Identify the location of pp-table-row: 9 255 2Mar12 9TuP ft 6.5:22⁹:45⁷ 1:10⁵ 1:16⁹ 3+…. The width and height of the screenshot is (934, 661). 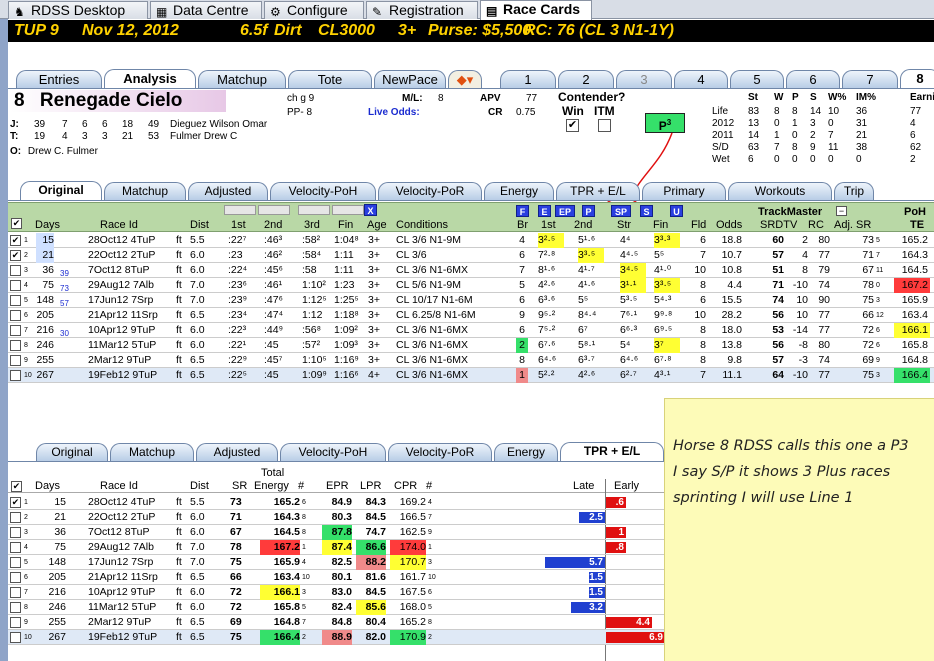
(471, 360).